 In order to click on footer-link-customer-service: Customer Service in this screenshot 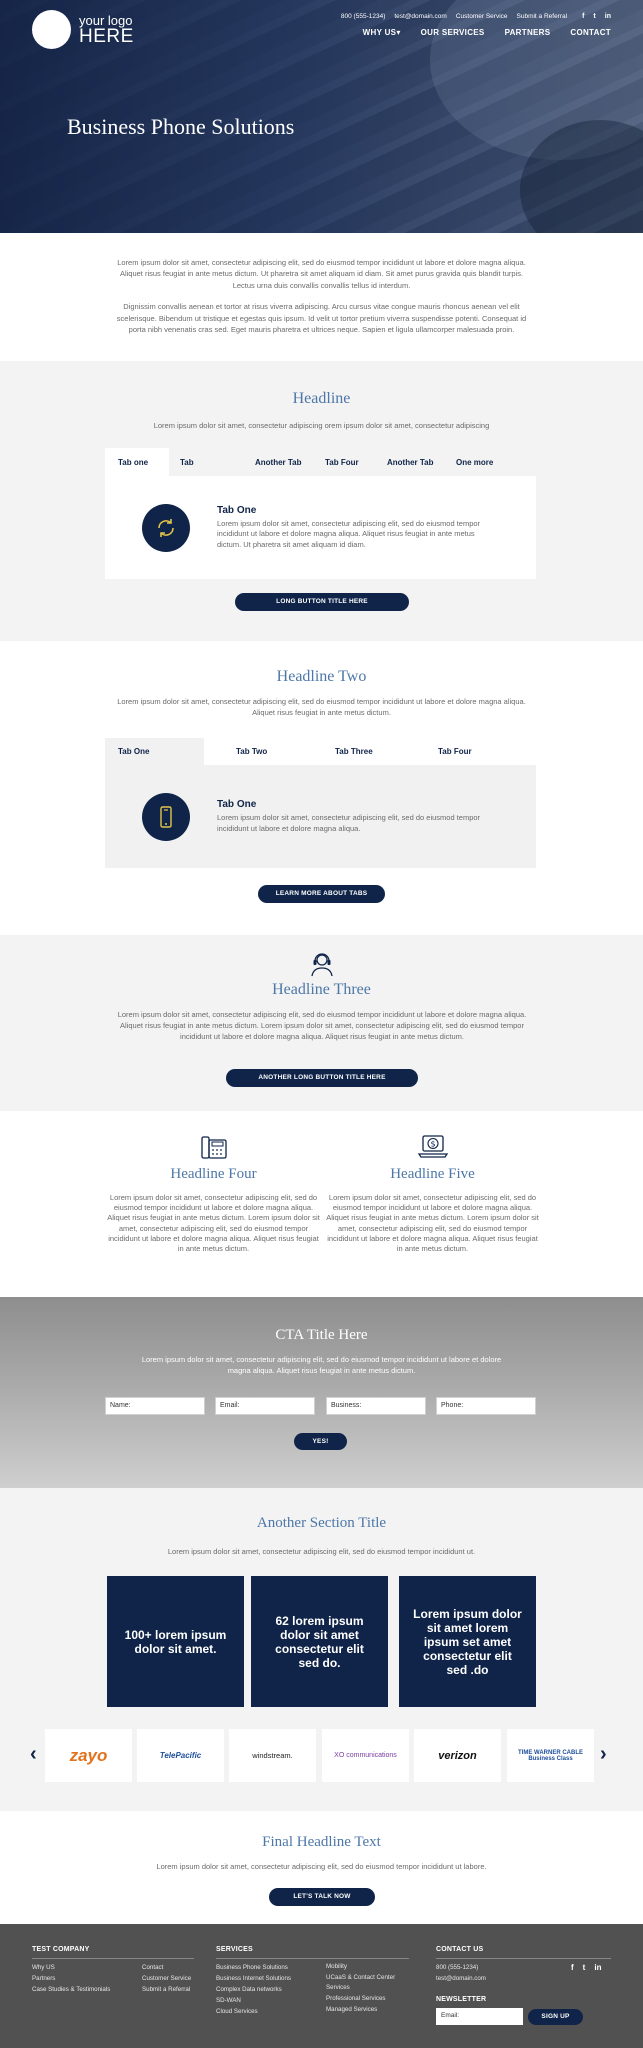, I will do `click(166, 1978)`.